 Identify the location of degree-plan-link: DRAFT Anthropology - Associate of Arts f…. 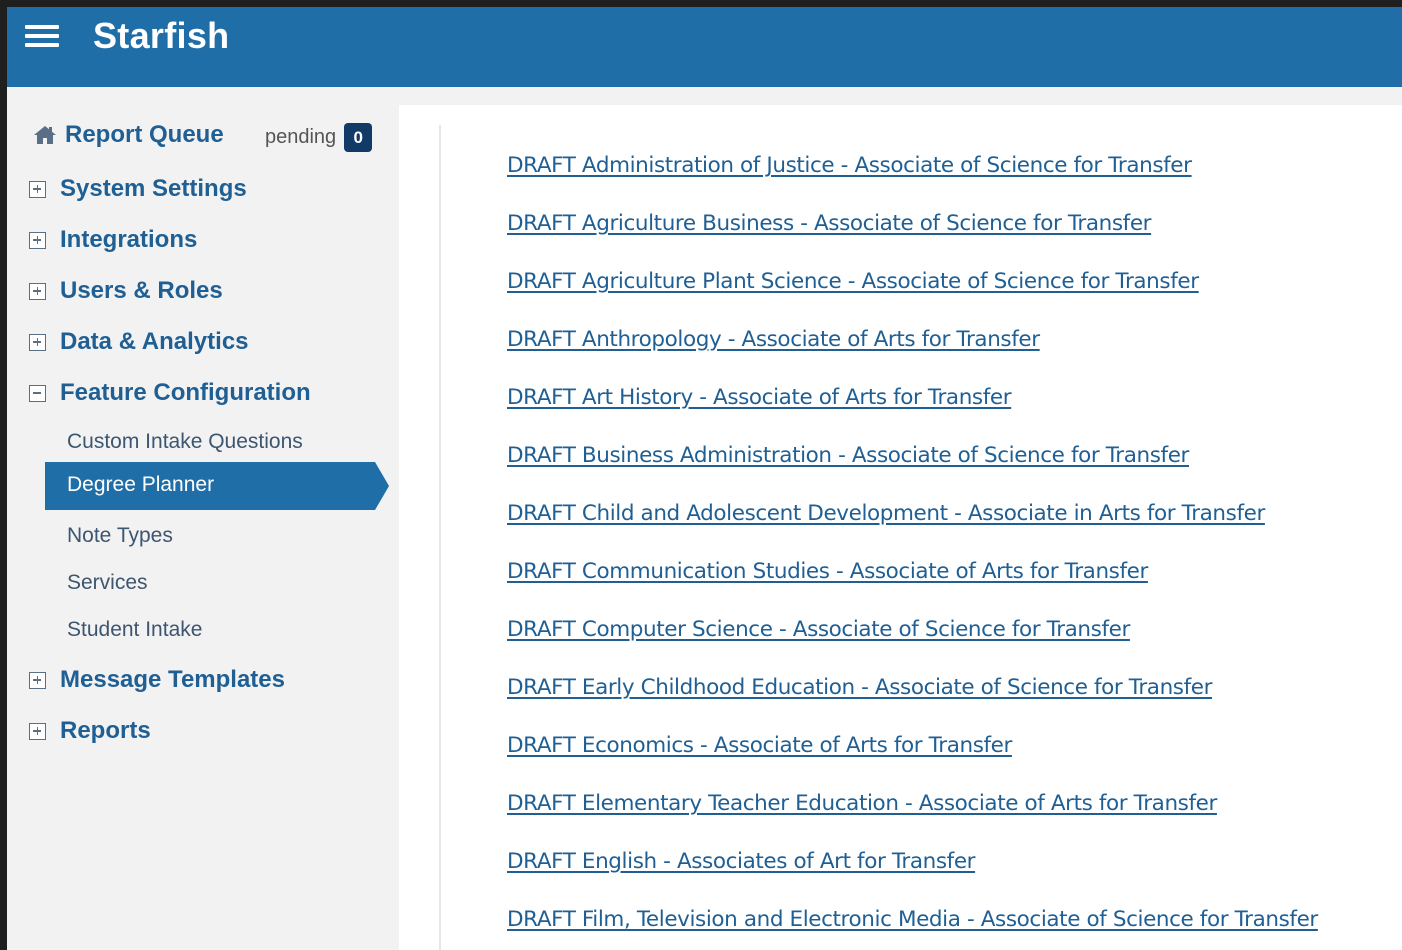
(912, 353).